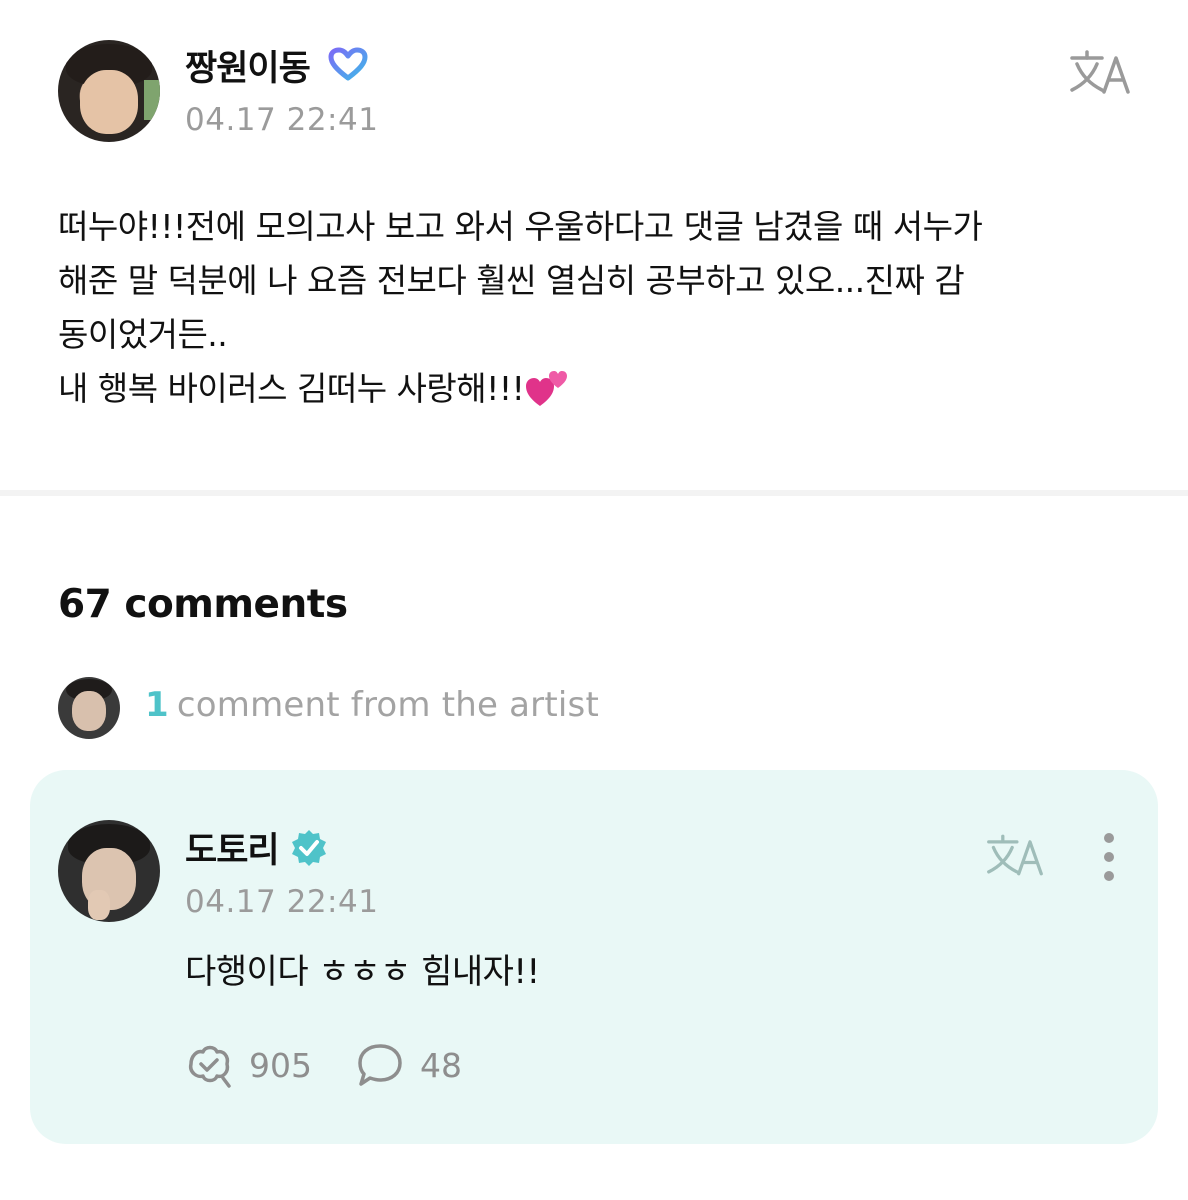 The width and height of the screenshot is (1188, 1200). What do you see at coordinates (1109, 857) in the screenshot?
I see `more-vertical-icon` at bounding box center [1109, 857].